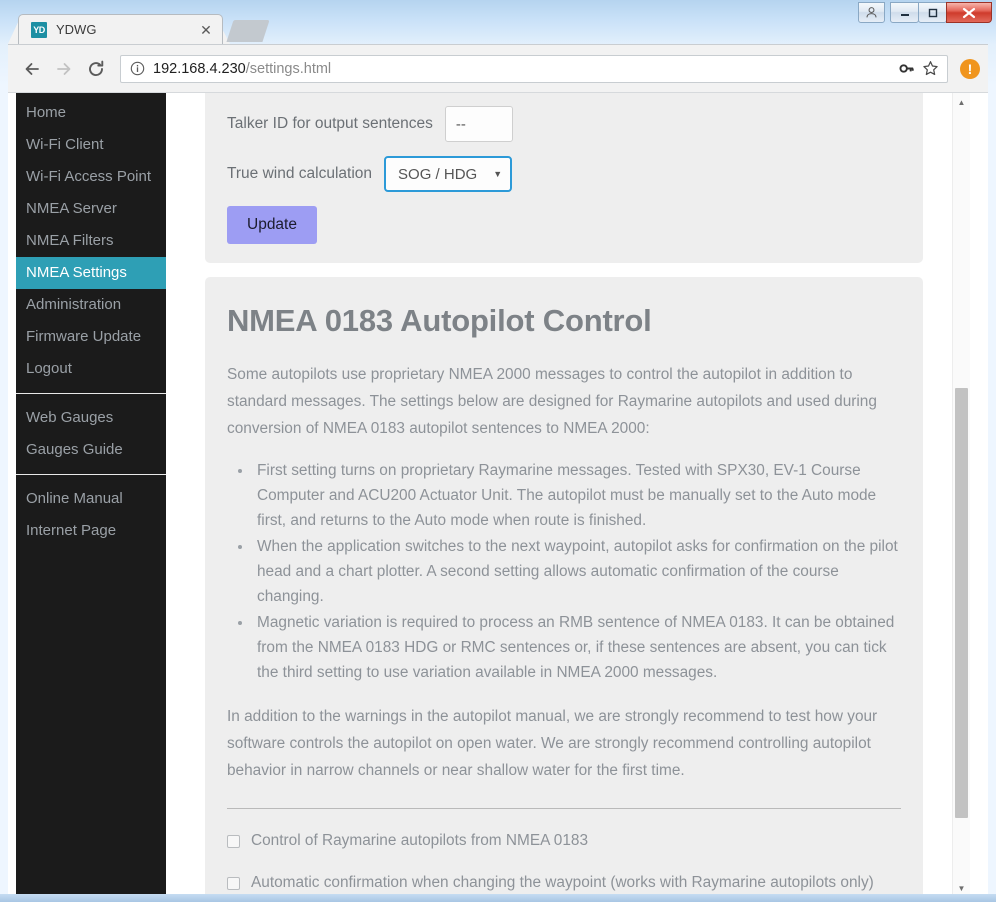 The height and width of the screenshot is (902, 996). Describe the element at coordinates (199, 68) in the screenshot. I see `url-host: 192.168.4.230` at that location.